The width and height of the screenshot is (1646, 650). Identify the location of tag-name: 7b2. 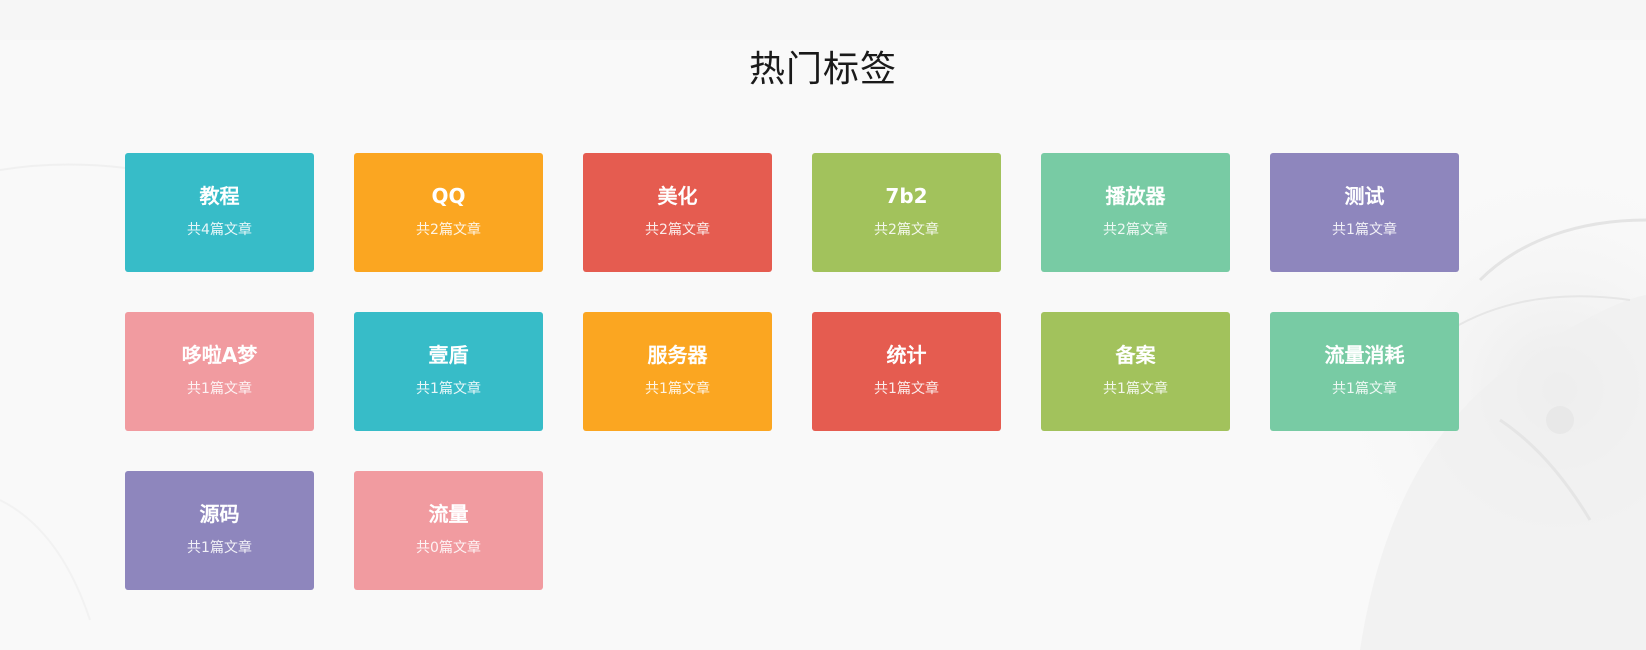
(906, 196).